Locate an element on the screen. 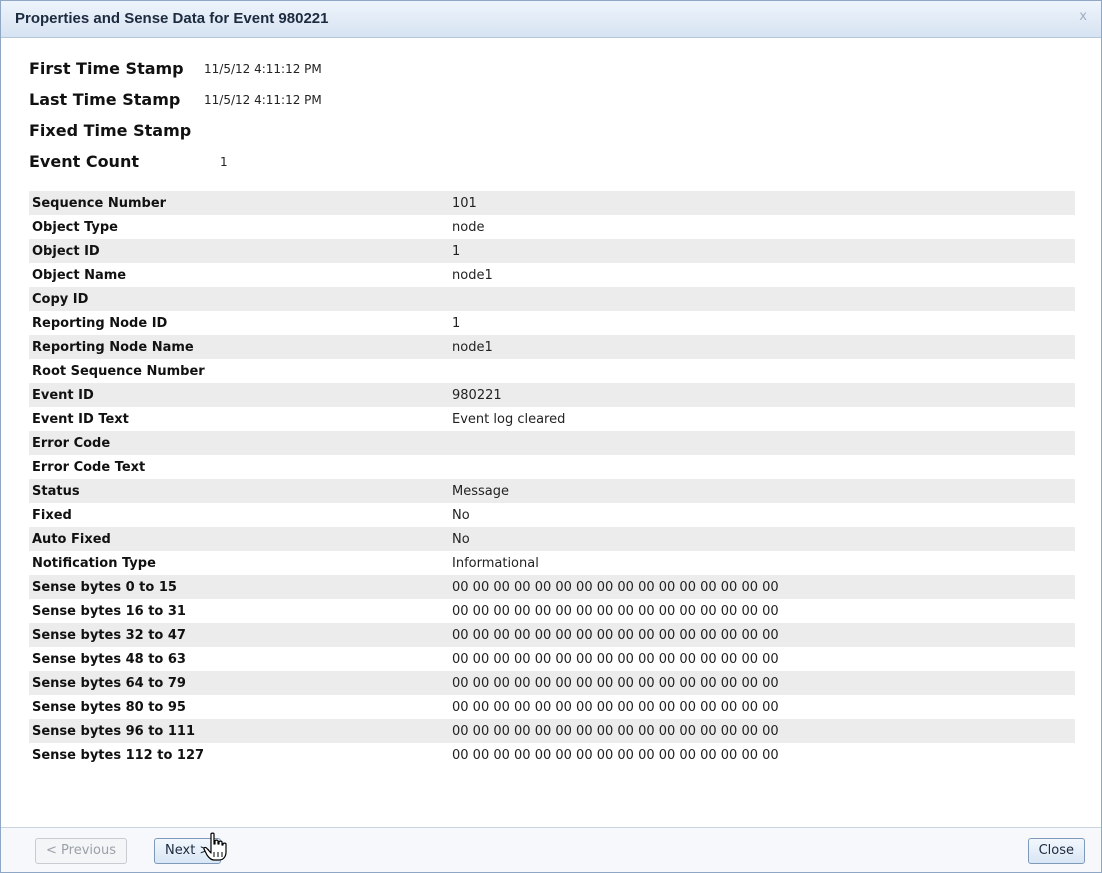 Image resolution: width=1102 pixels, height=873 pixels. property-row: Notification Type Informational is located at coordinates (552, 563).